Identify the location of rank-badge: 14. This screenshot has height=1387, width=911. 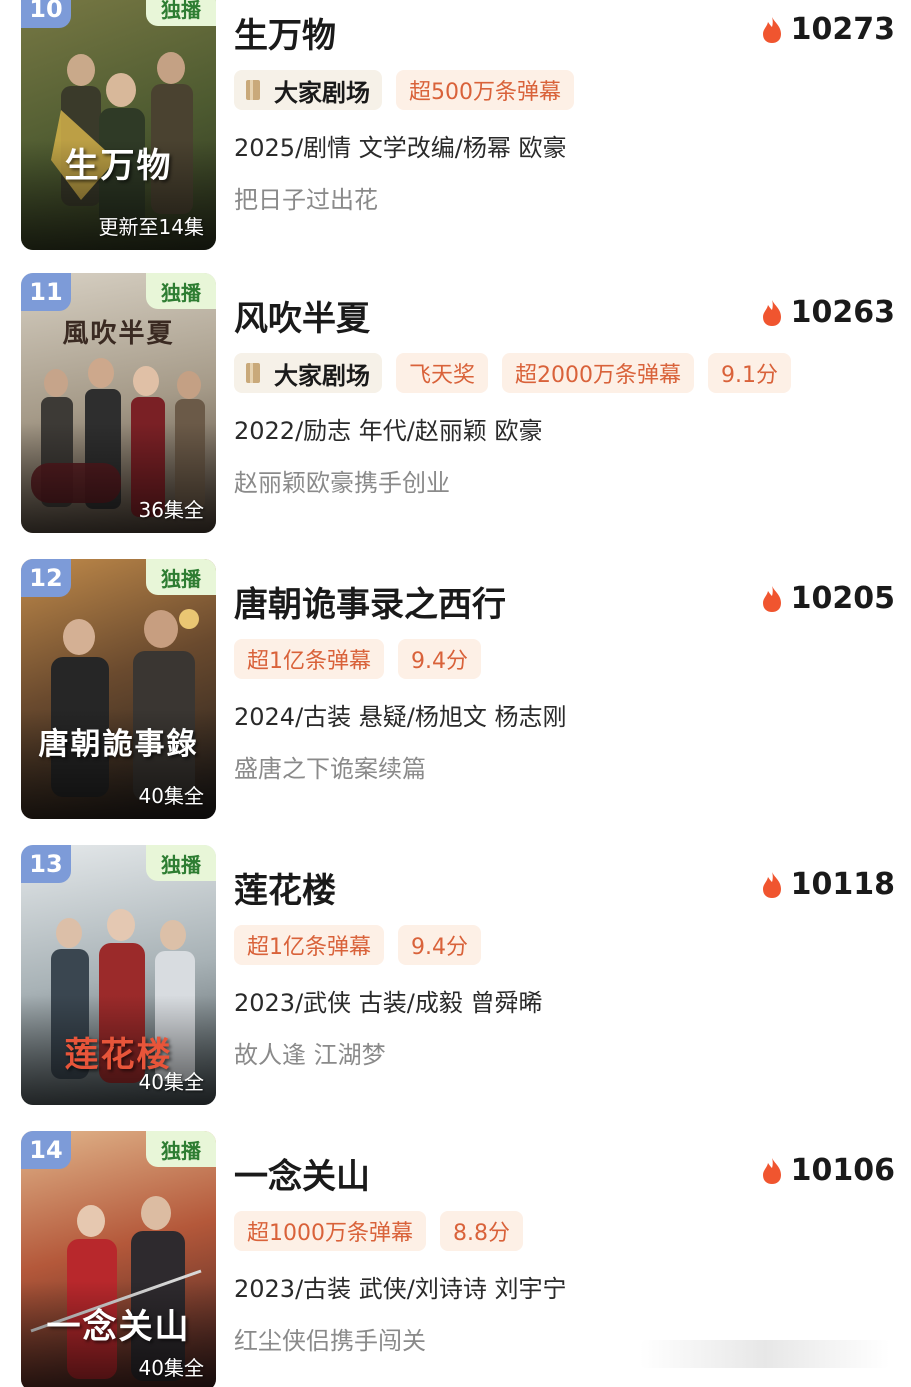
(46, 1150).